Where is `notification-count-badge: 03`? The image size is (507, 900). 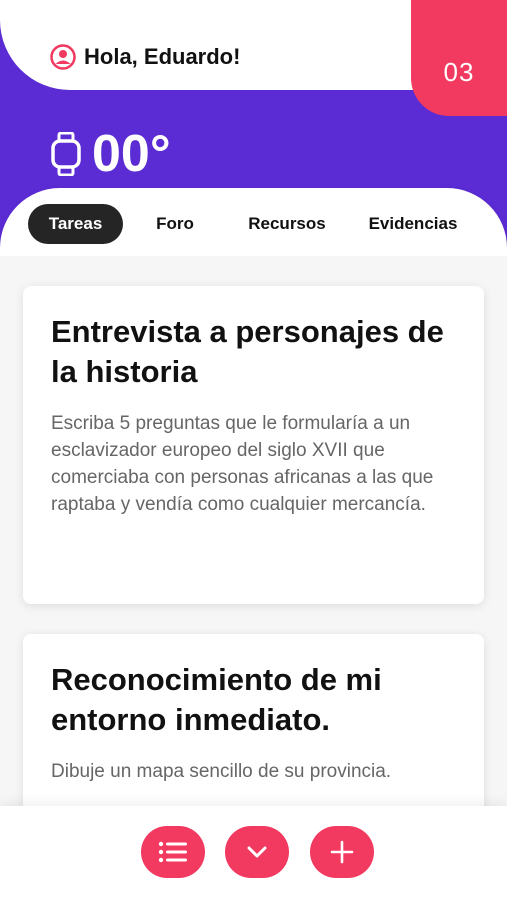 notification-count-badge: 03 is located at coordinates (459, 72).